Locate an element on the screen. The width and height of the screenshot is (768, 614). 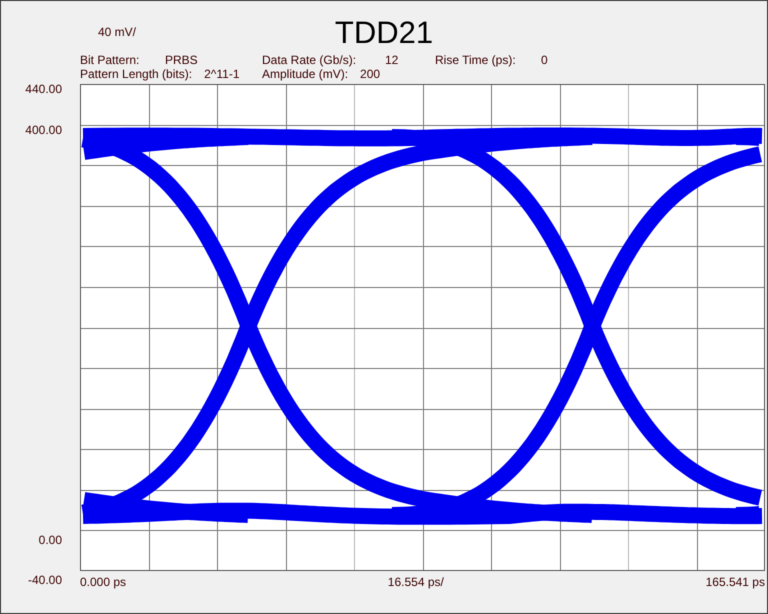
parameter-label: Pattern Length (bits): is located at coordinates (136, 74).